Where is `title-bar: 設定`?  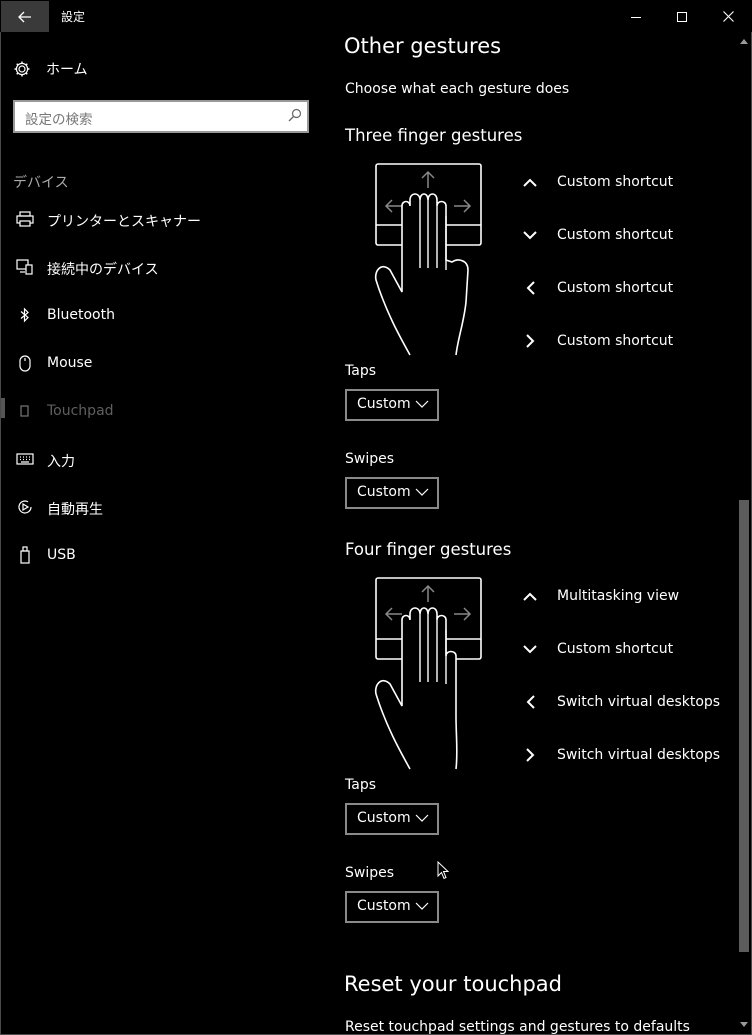
title-bar: 設定 is located at coordinates (376, 16).